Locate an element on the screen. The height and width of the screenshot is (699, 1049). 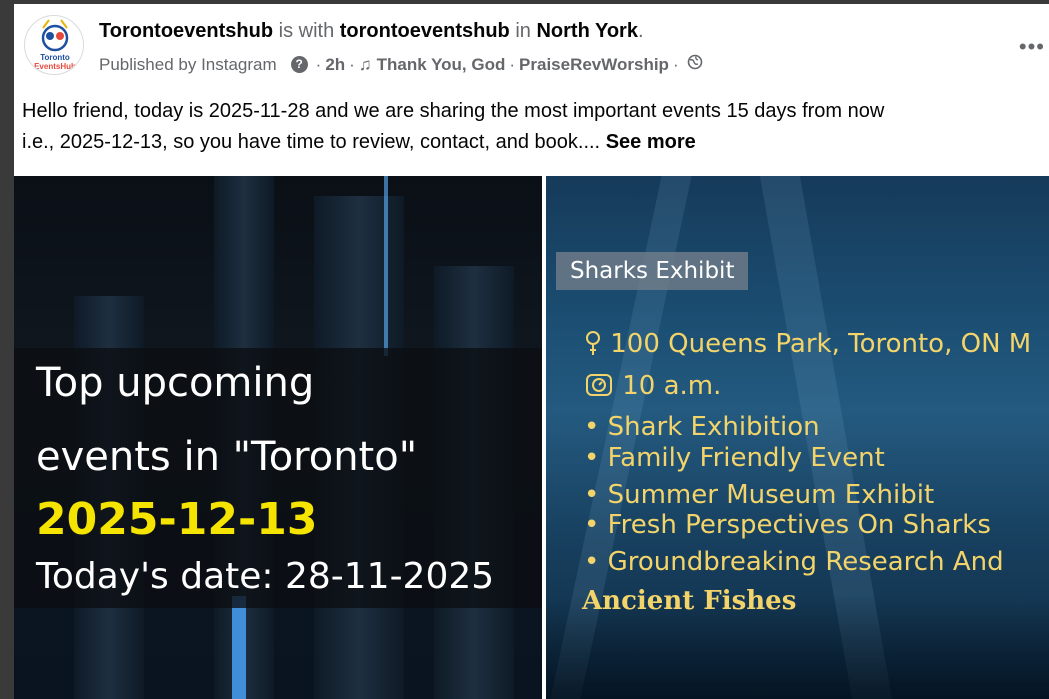
header-period: . is located at coordinates (640, 31).